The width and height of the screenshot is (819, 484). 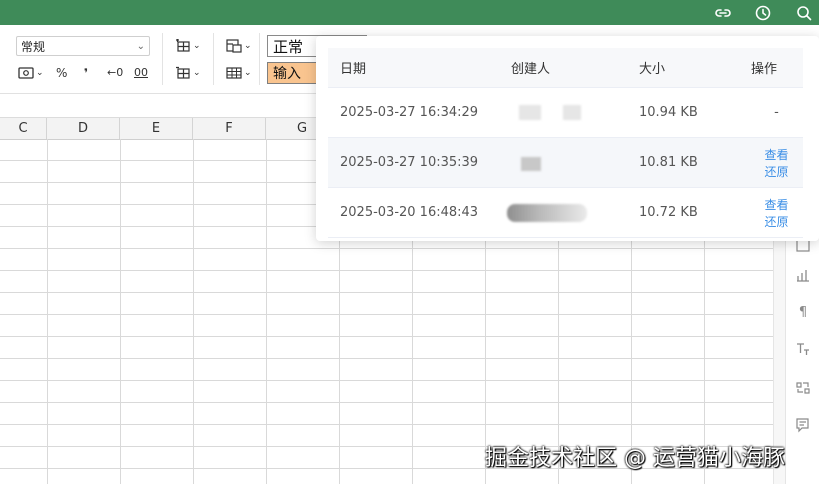 I want to click on shuffle-icon, so click(x=803, y=387).